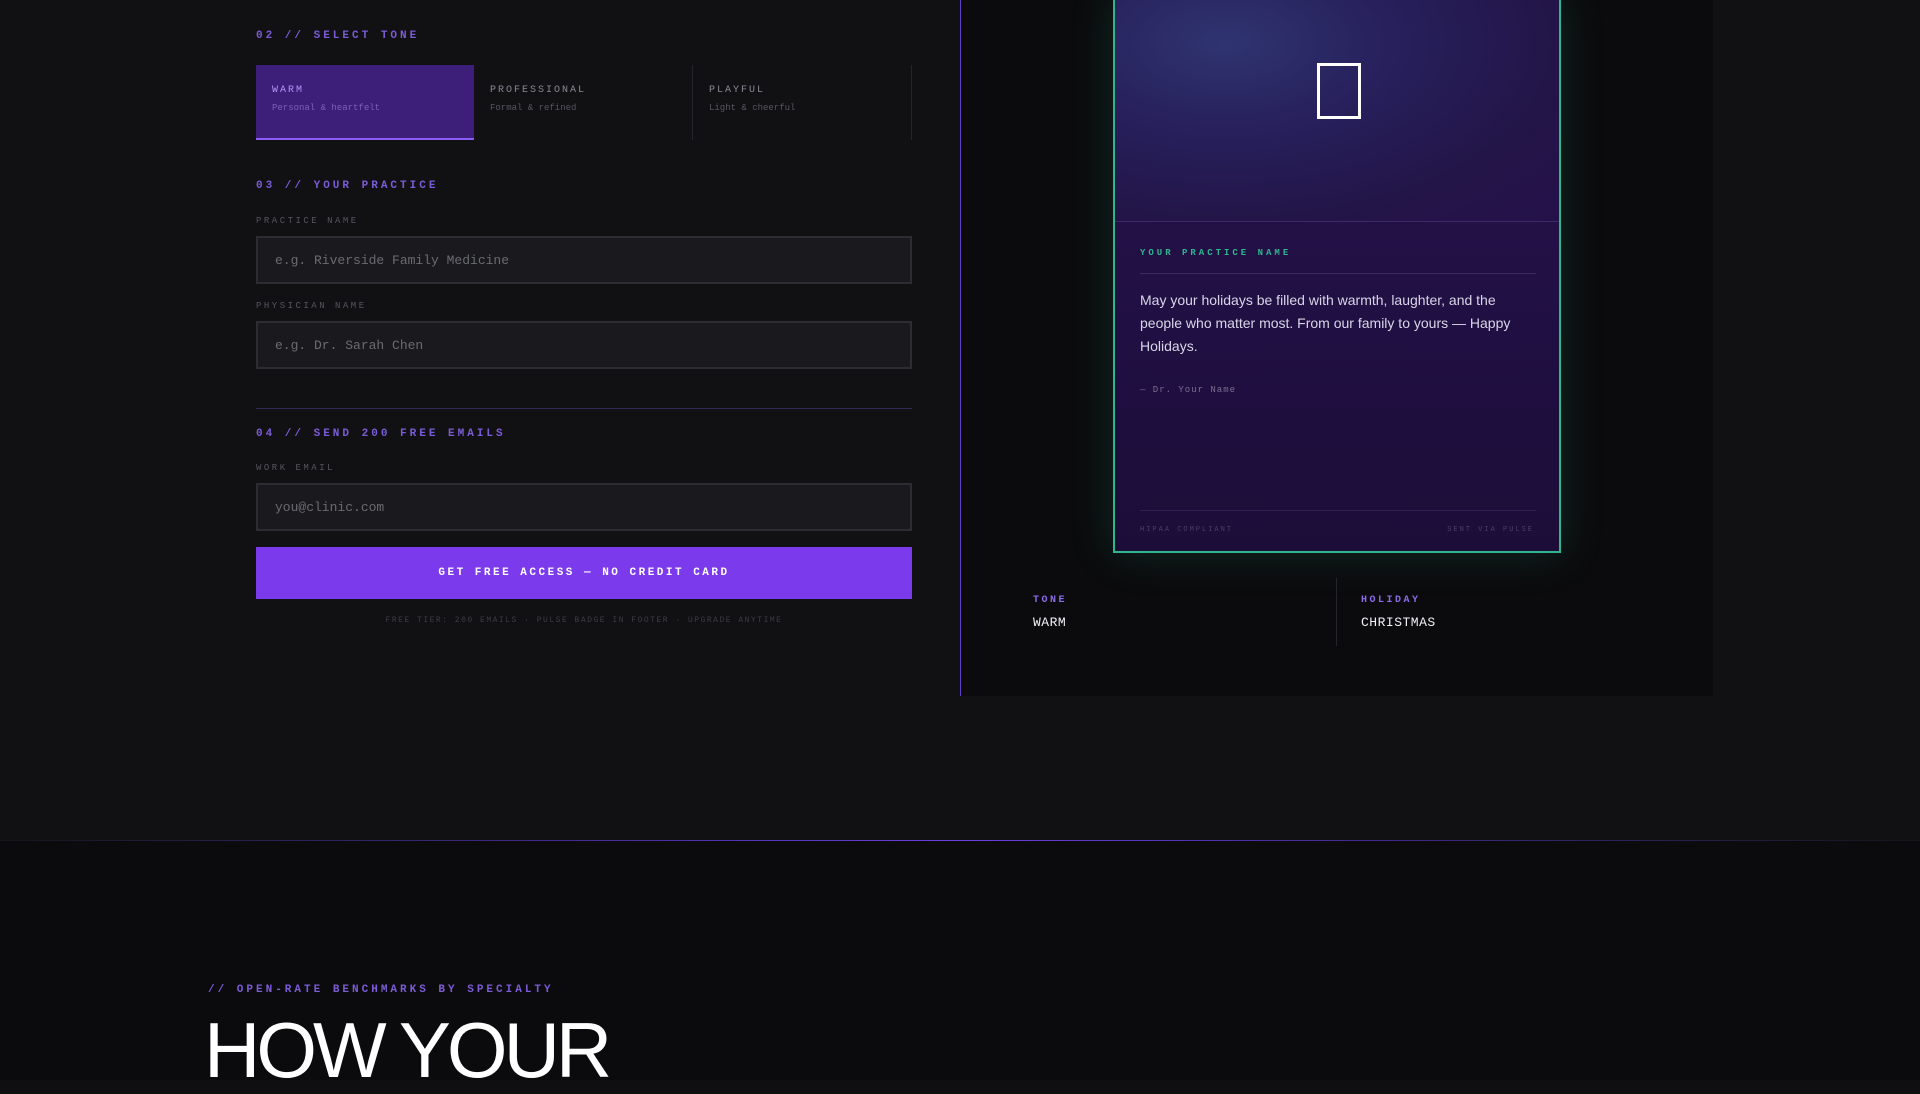 The image size is (1920, 1094). What do you see at coordinates (533, 108) in the screenshot?
I see `tone-option-subtitle: Formal & refined` at bounding box center [533, 108].